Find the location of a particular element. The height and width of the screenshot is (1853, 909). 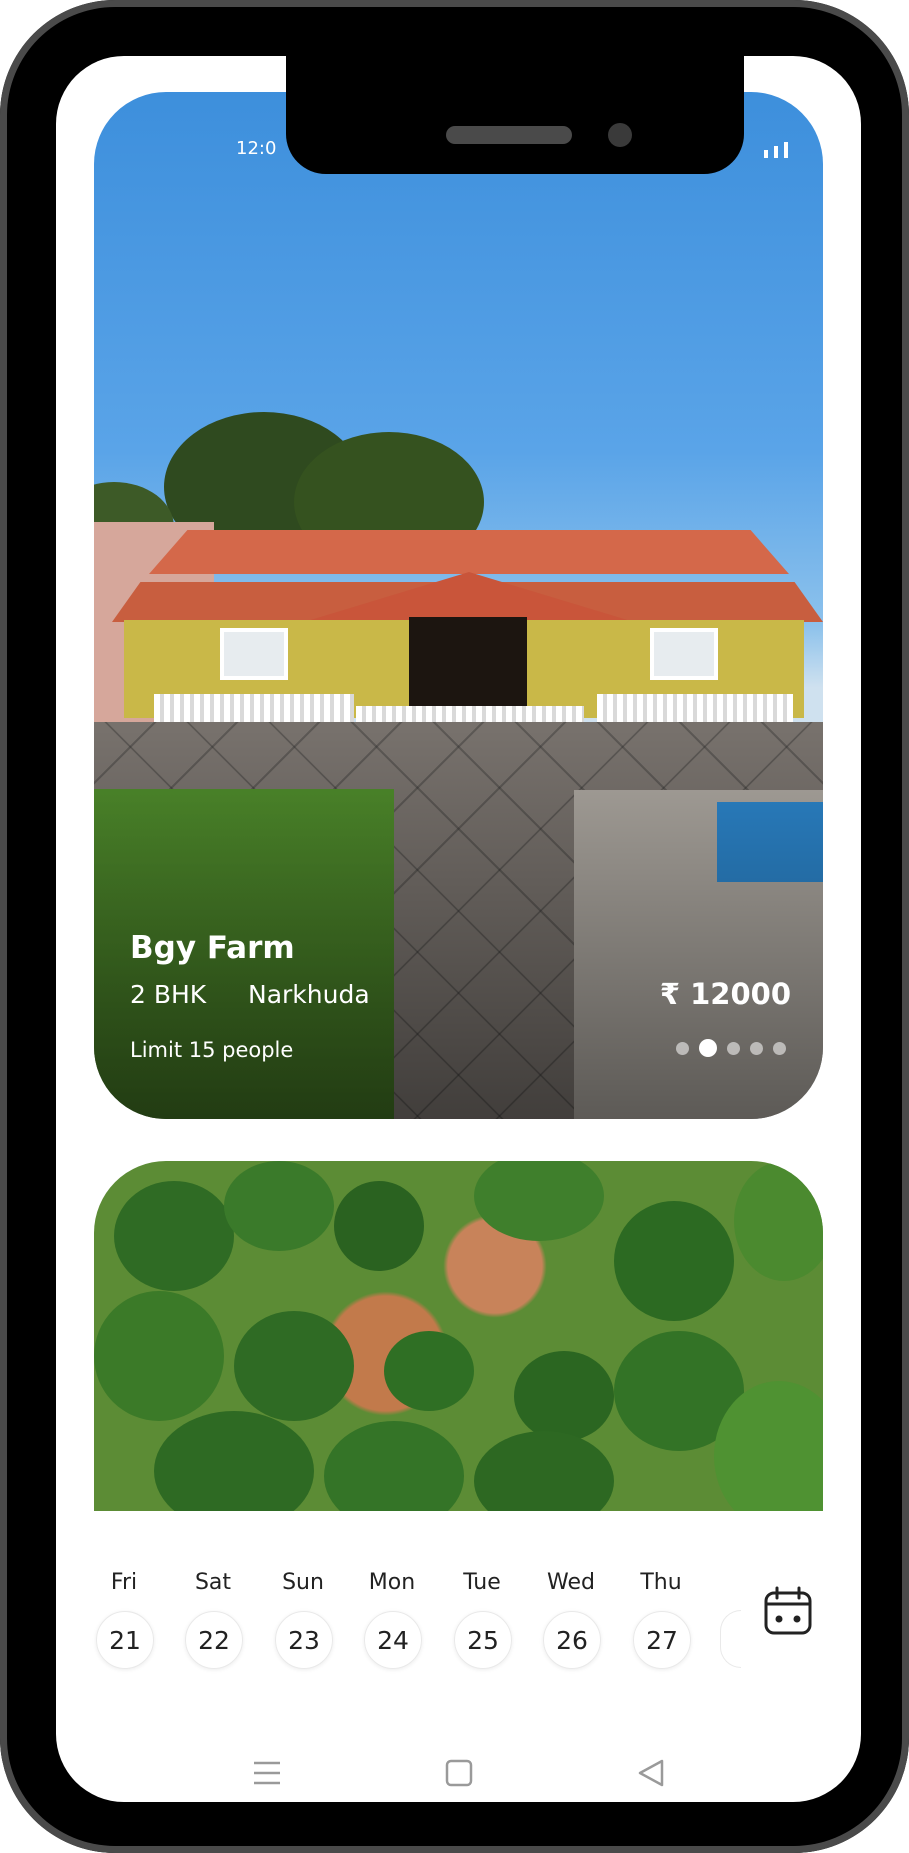

date-item: Mon 24 is located at coordinates (392, 1619).